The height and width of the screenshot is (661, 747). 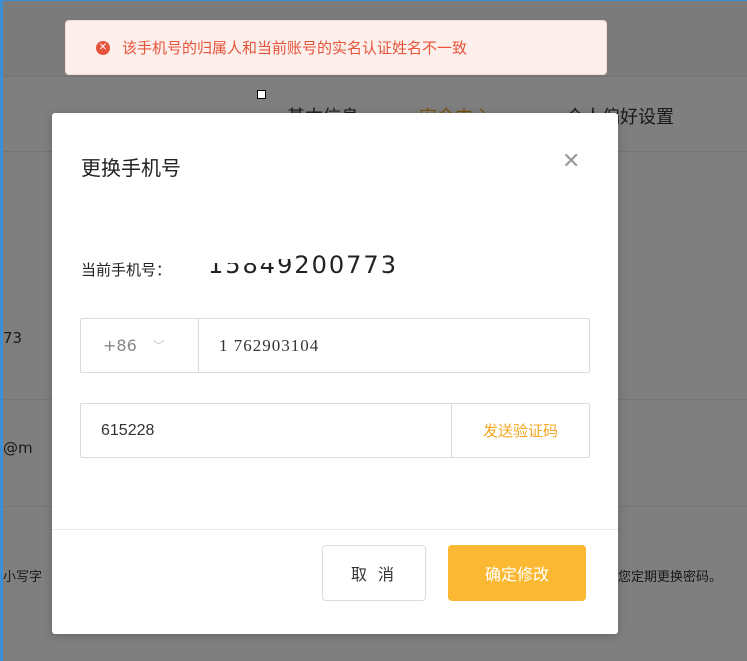 I want to click on country-code-select: +86 ﹀, so click(x=140, y=345).